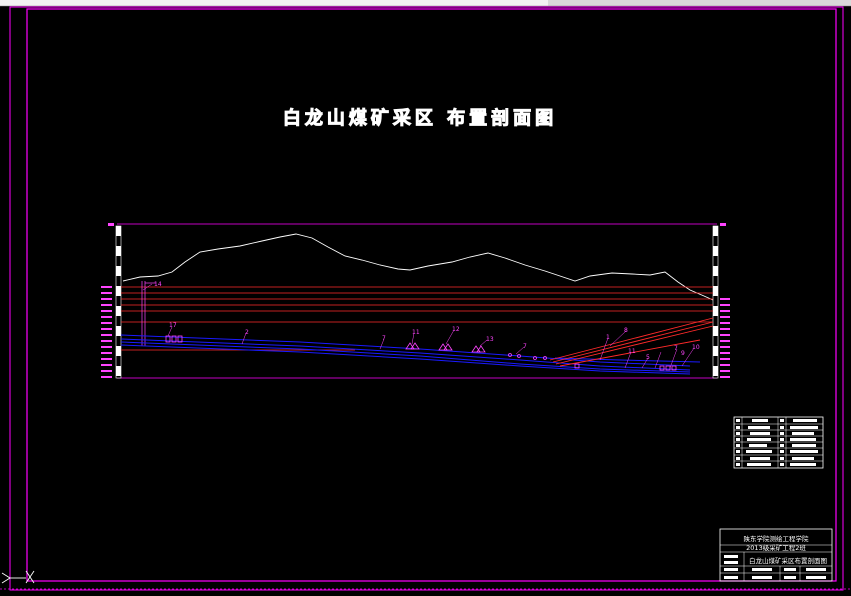 The height and width of the screenshot is (596, 851). What do you see at coordinates (676, 348) in the screenshot?
I see `callout-7c: 7` at bounding box center [676, 348].